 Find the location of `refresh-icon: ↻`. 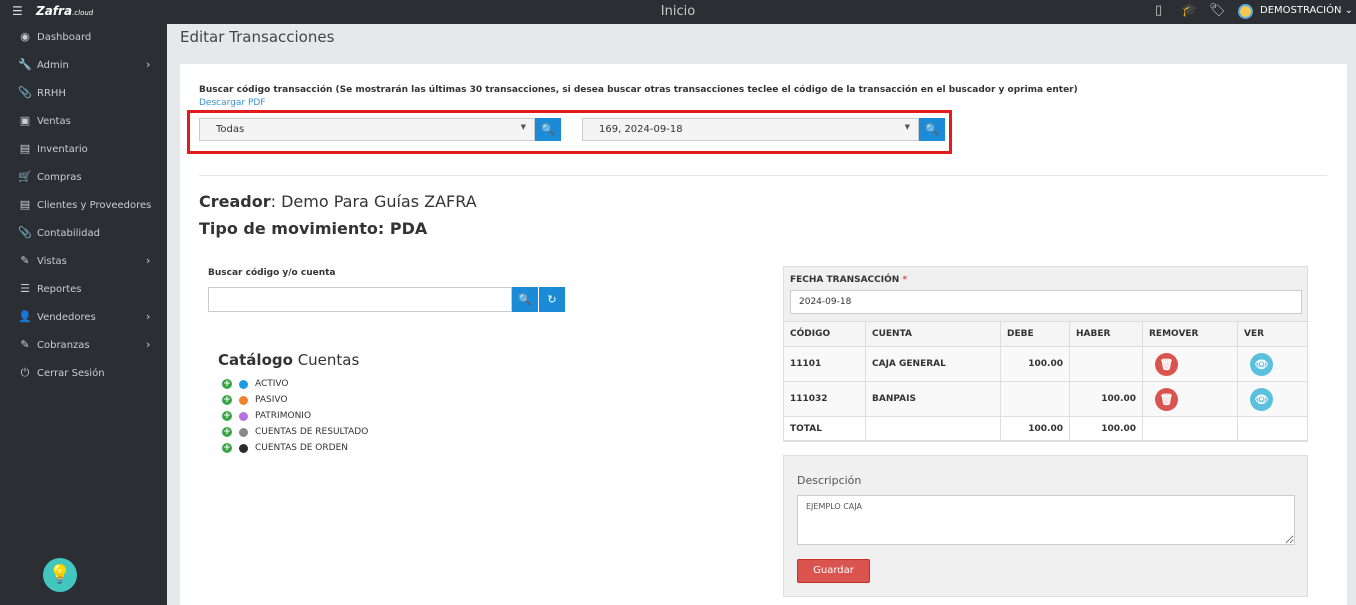

refresh-icon: ↻ is located at coordinates (552, 299).